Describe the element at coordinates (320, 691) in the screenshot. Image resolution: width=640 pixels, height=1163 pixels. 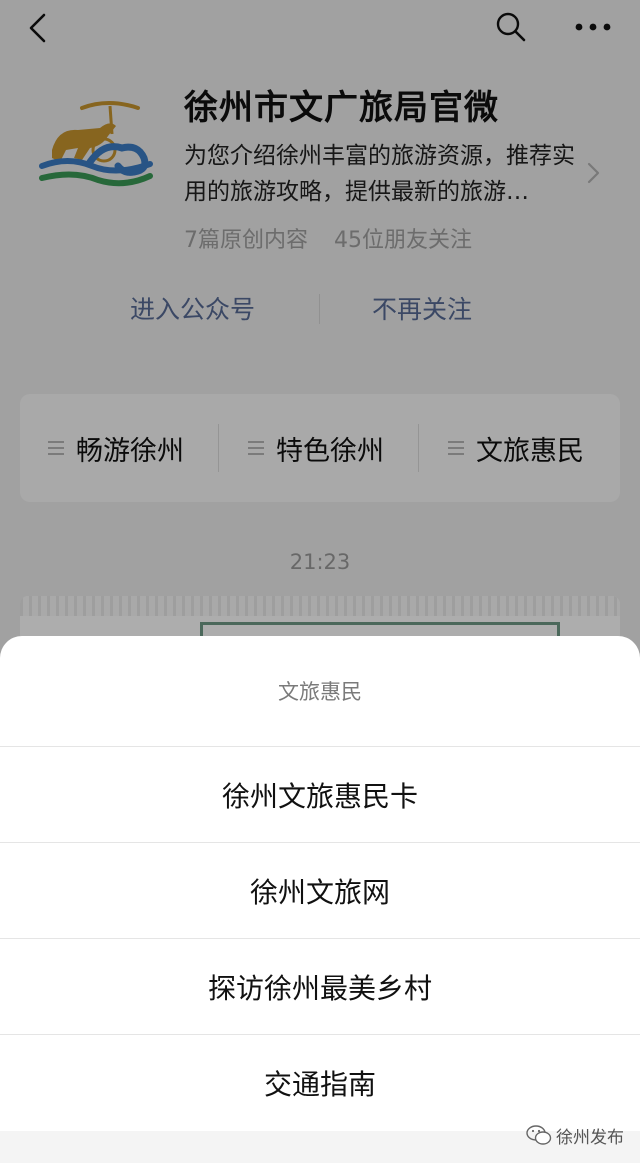
I see `action-sheet-title: 文旅惠民` at that location.